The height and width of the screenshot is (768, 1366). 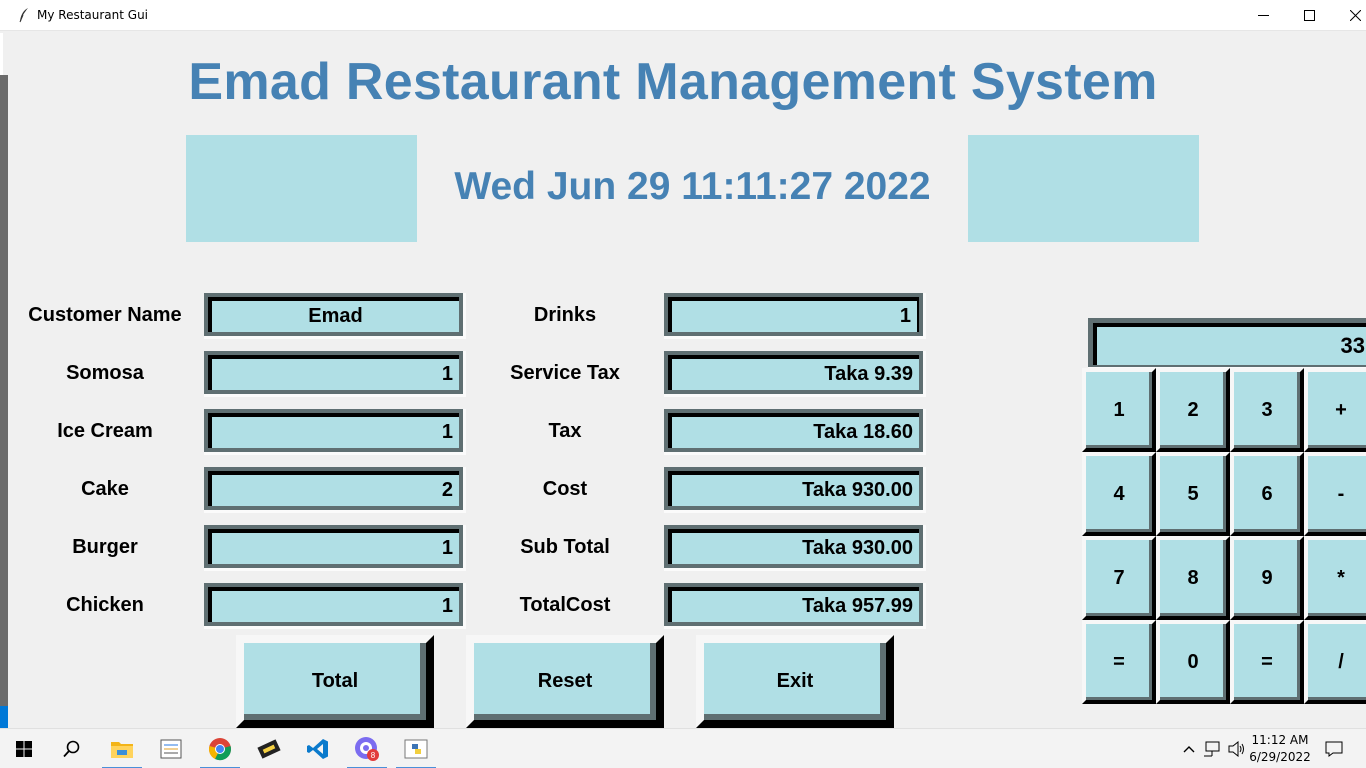 I want to click on exit-button-label: Exit, so click(x=795, y=681).